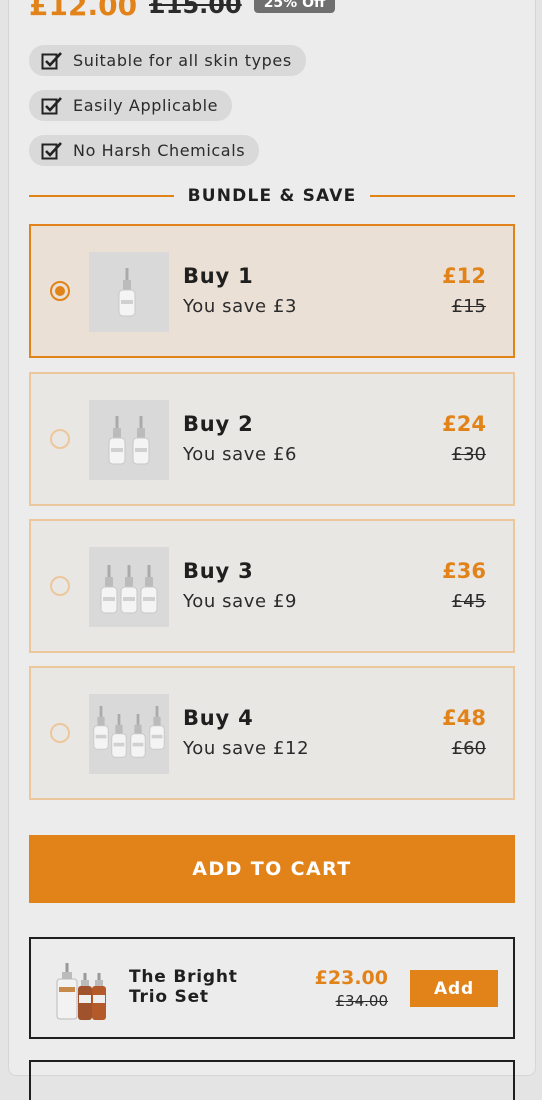  Describe the element at coordinates (240, 454) in the screenshot. I see `option-saving: You save £6` at that location.